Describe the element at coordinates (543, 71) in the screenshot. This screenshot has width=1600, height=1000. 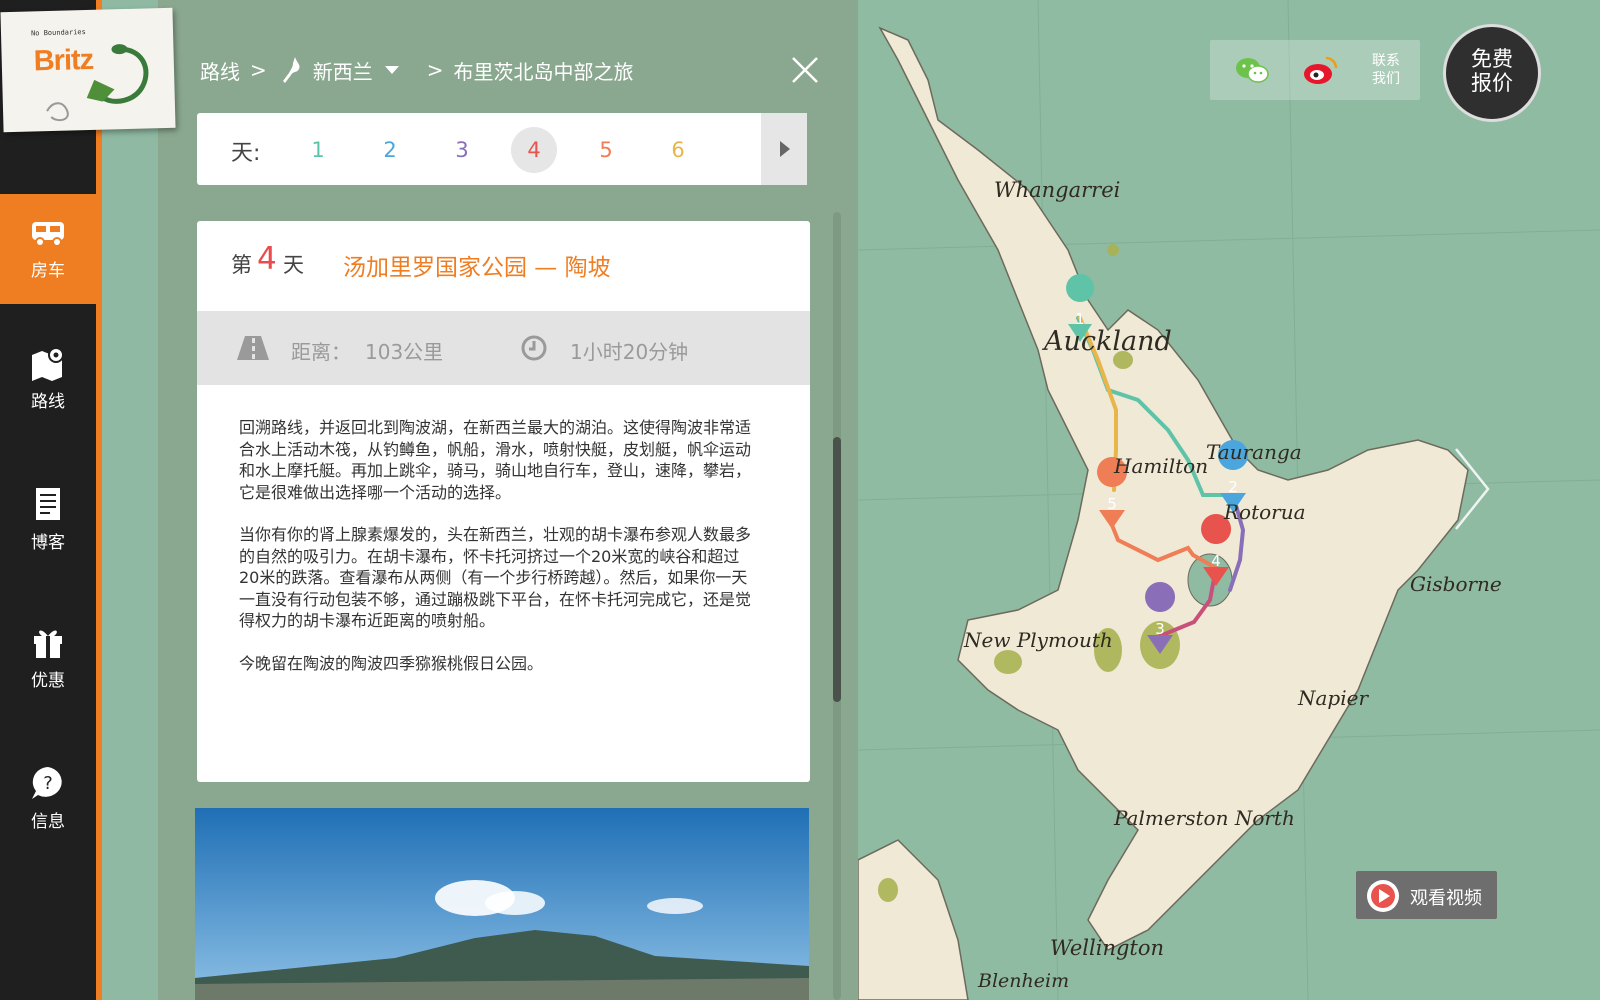
I see `breadcrumb-trip: 布里茨北岛中部之旅` at that location.